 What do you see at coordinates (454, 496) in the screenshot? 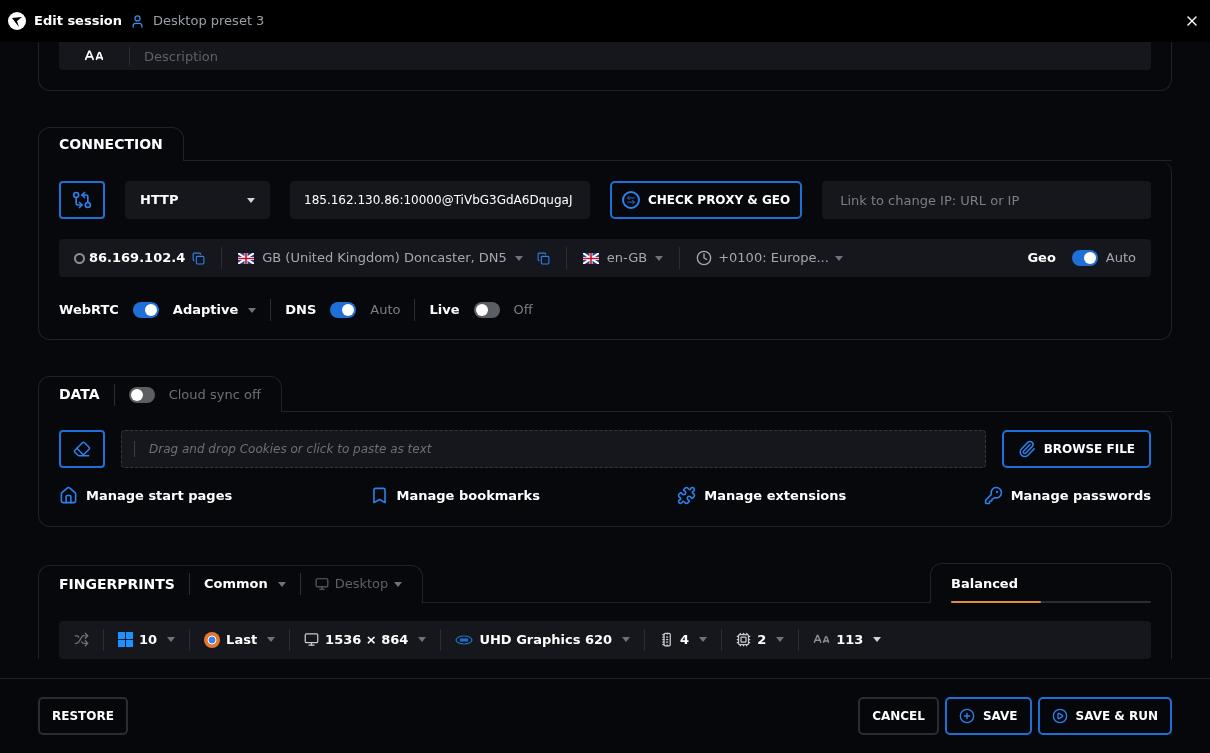
I see `manage-link: Manage bookmarks` at bounding box center [454, 496].